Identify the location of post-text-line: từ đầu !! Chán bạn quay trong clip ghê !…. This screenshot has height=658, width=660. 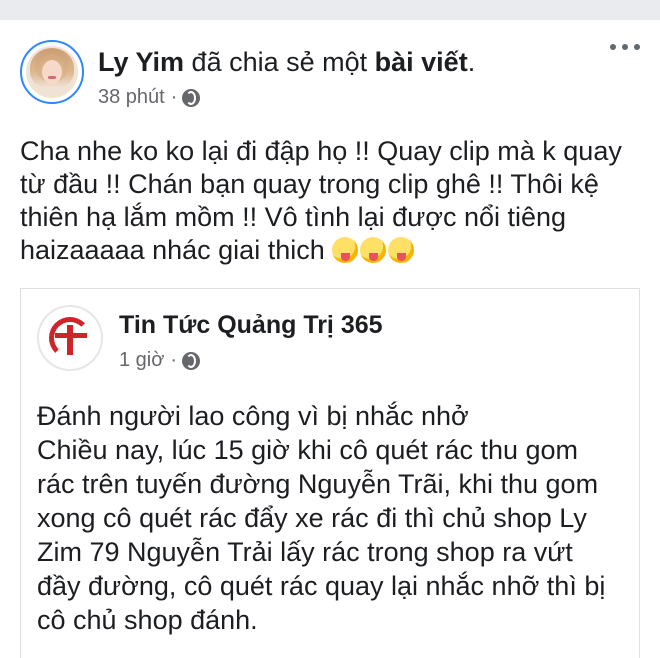
(309, 184).